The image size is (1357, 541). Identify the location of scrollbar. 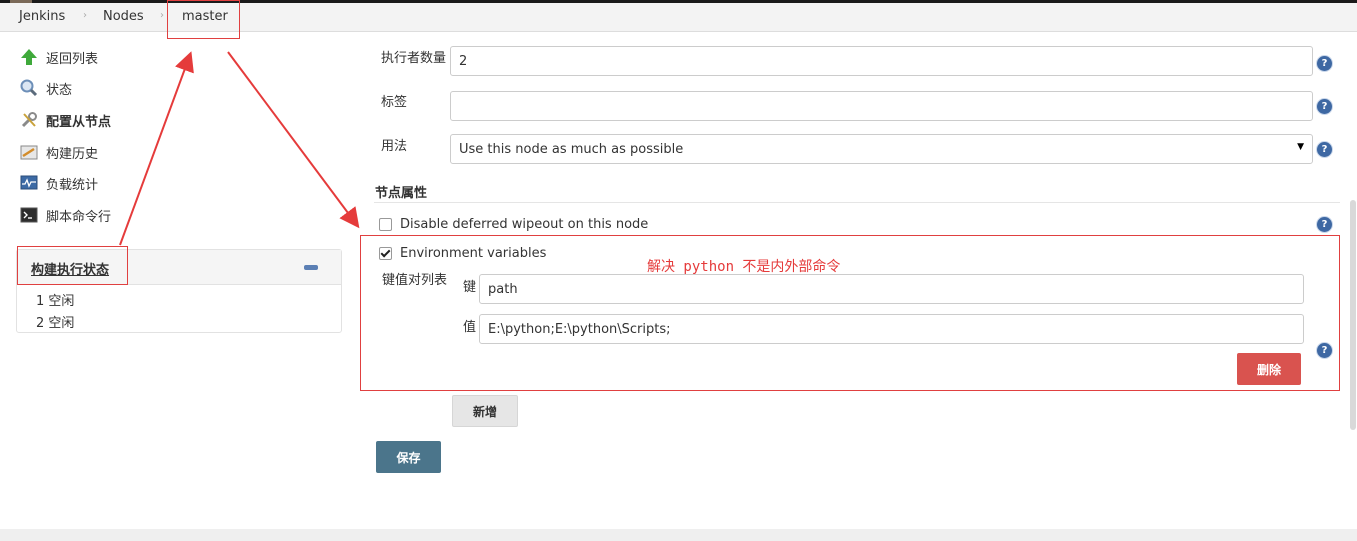
(1353, 315).